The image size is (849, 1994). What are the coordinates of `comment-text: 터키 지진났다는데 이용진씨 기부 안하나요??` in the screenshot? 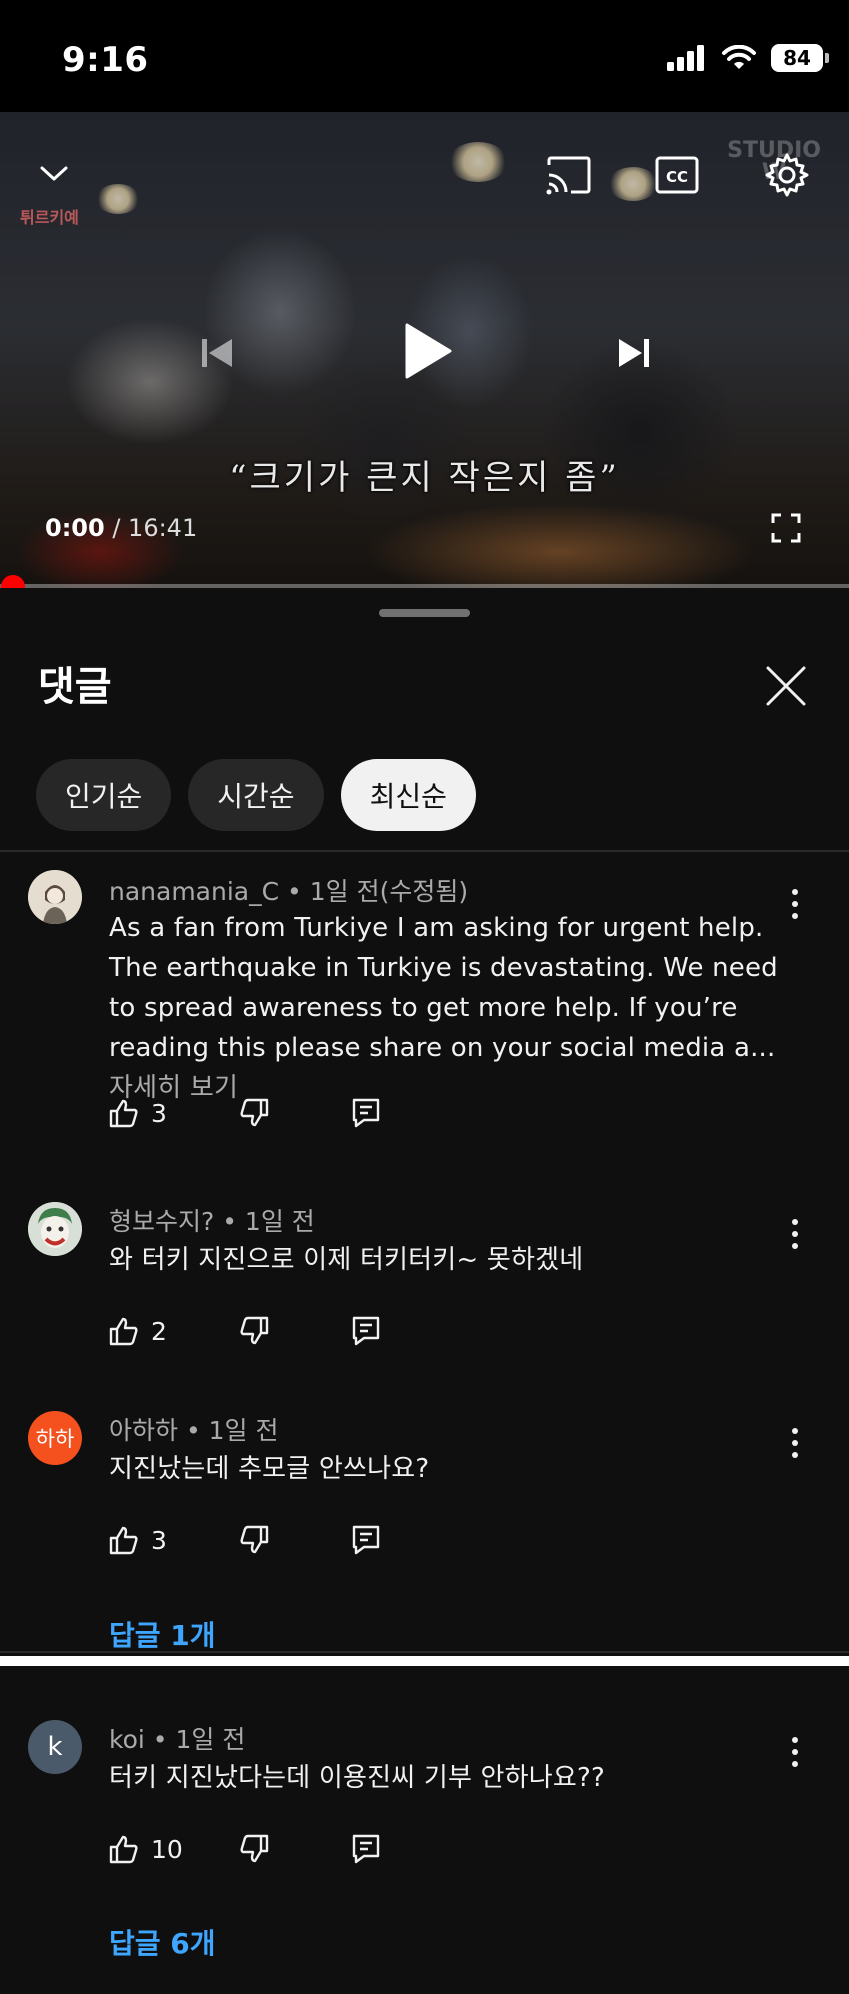 It's located at (357, 1778).